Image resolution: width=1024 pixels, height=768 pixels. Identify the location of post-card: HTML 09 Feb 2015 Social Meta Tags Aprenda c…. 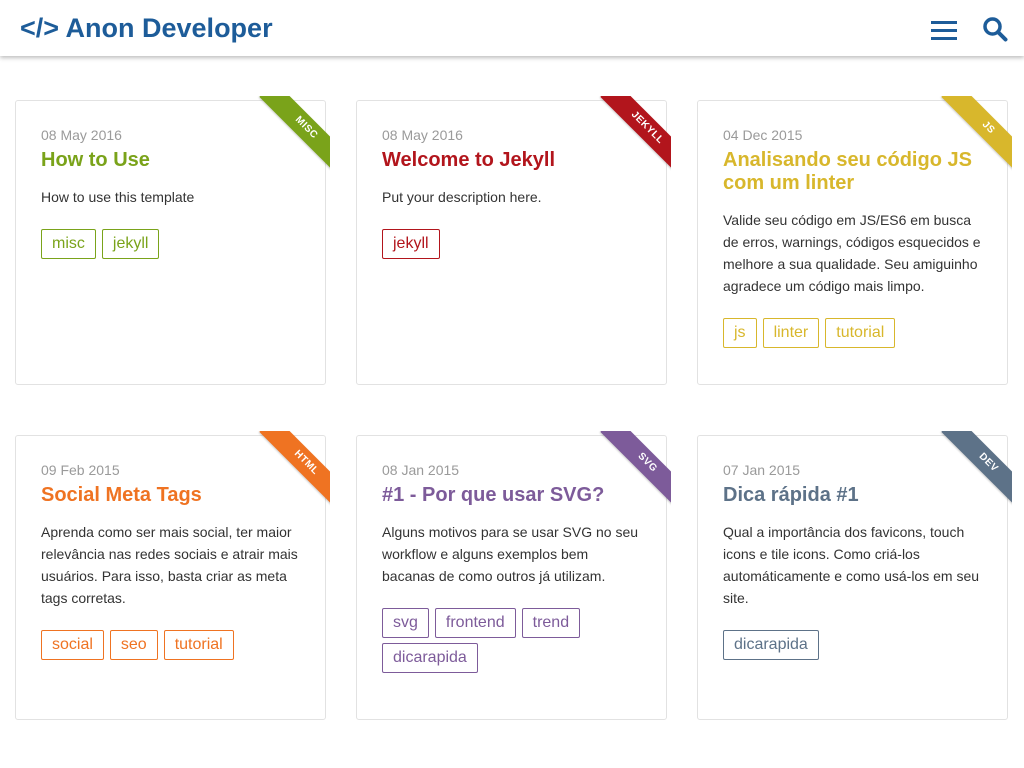
(172, 575).